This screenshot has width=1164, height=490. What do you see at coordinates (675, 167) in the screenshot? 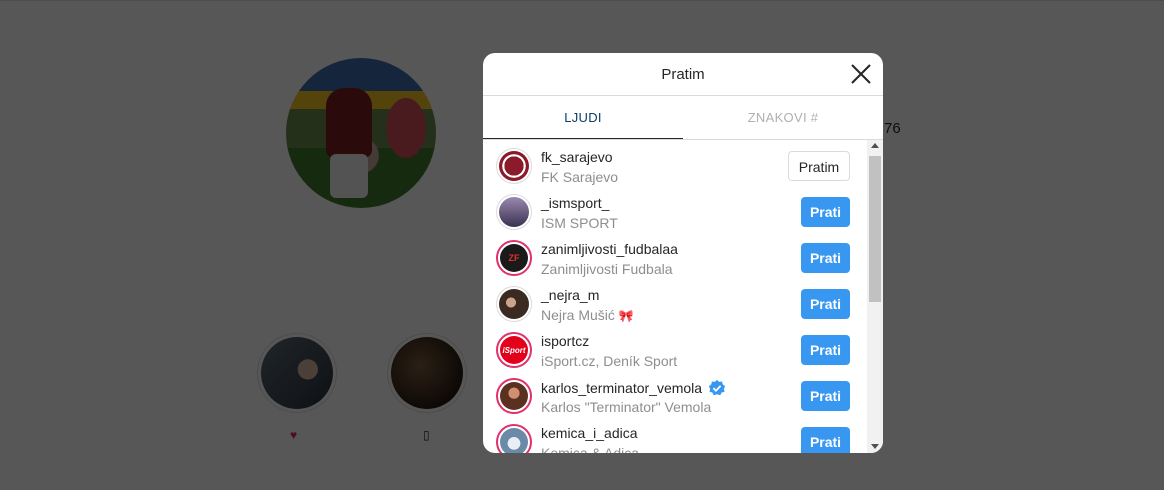
I see `list-item: fk_sarajevo FK Sarajevo Pratim` at bounding box center [675, 167].